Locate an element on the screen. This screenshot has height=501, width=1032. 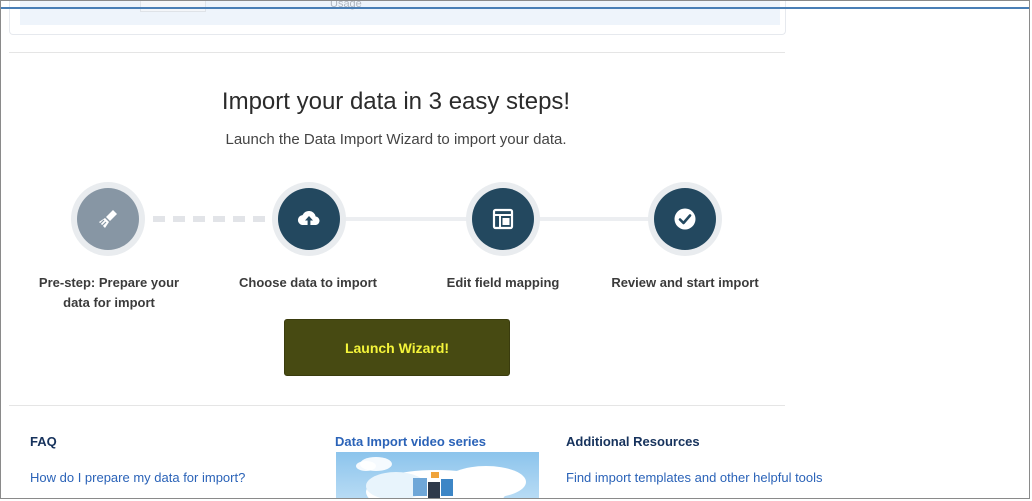
top-border is located at coordinates (515, 8).